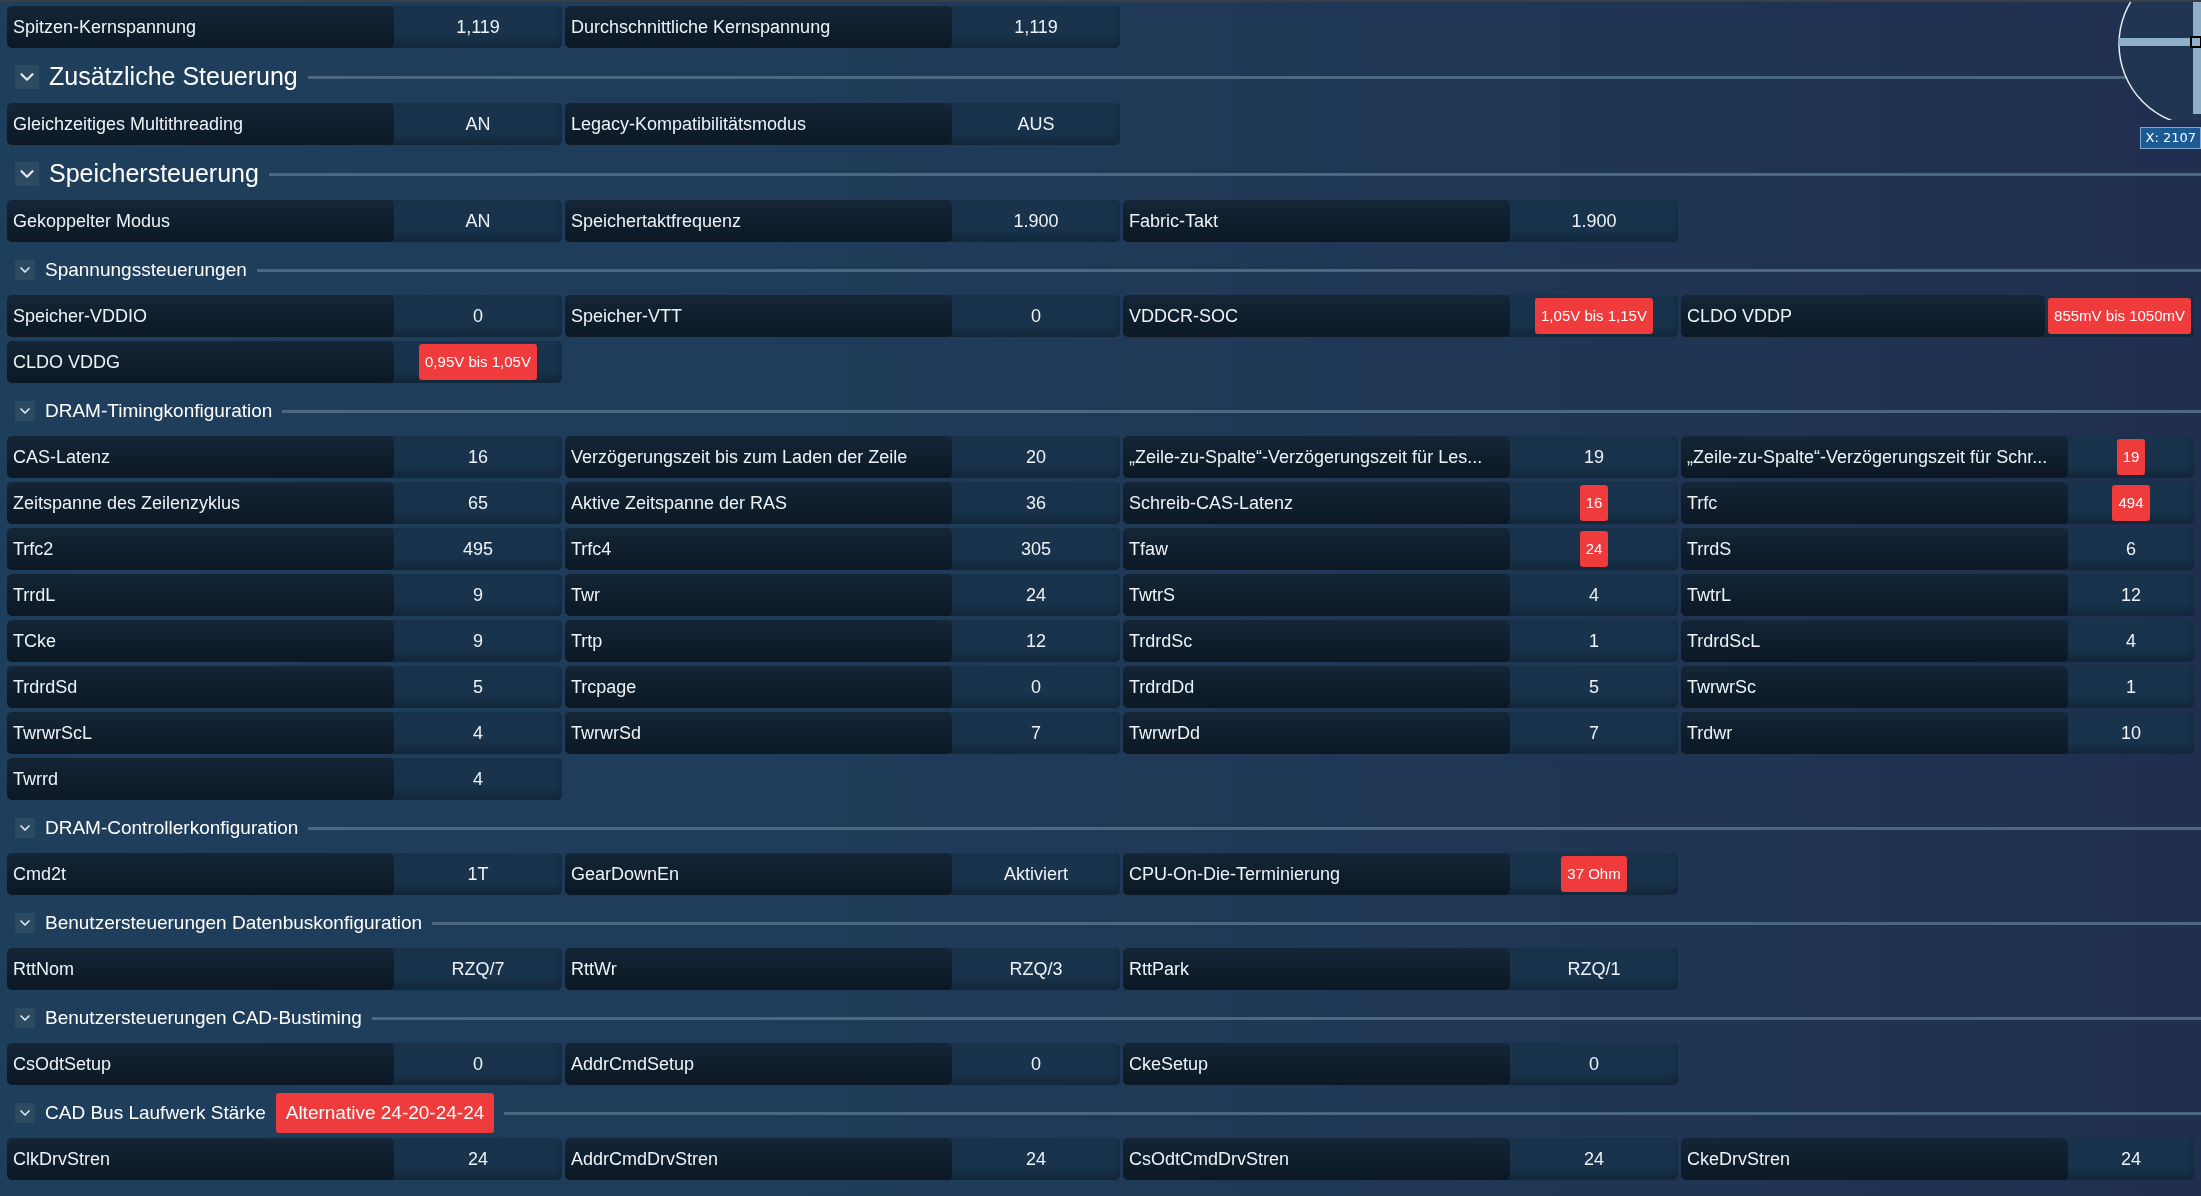 The image size is (2201, 1196). What do you see at coordinates (1035, 549) in the screenshot?
I see `setting-value: 305` at bounding box center [1035, 549].